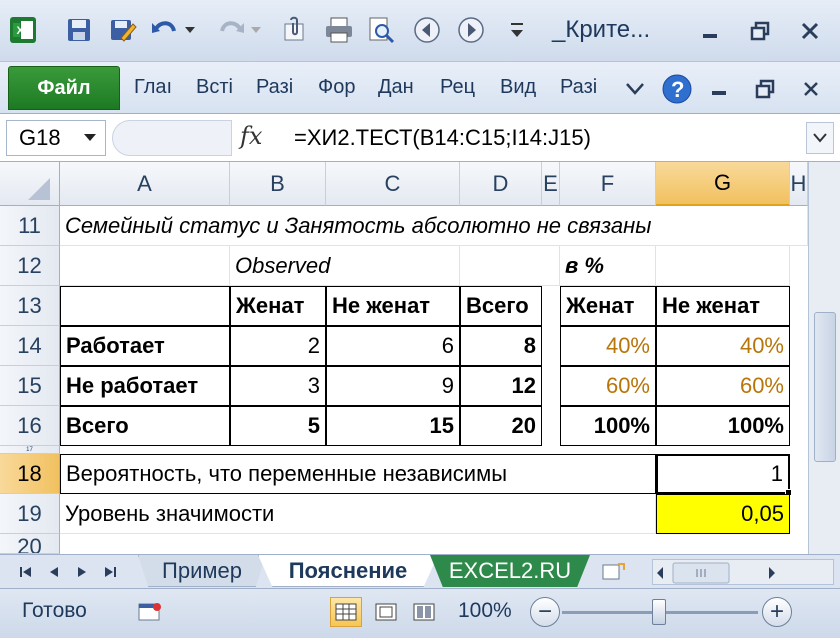  I want to click on cell-d15: 12, so click(501, 386).